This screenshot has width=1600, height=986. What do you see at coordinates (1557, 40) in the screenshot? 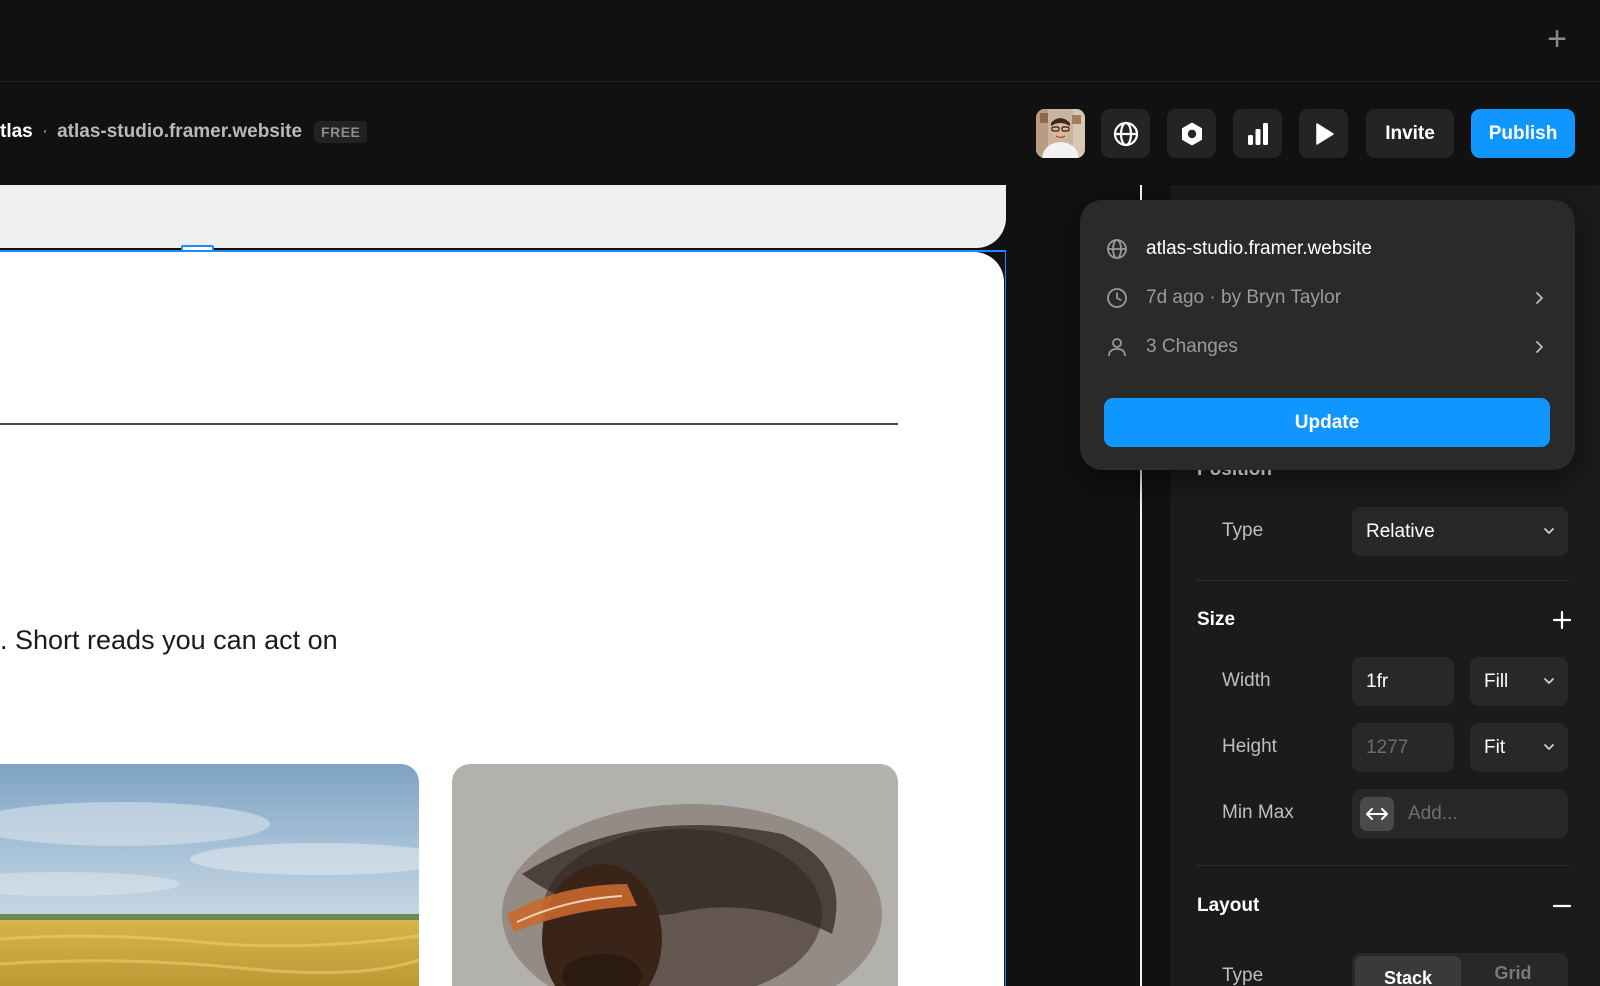
I see `new-tab-button: +` at bounding box center [1557, 40].